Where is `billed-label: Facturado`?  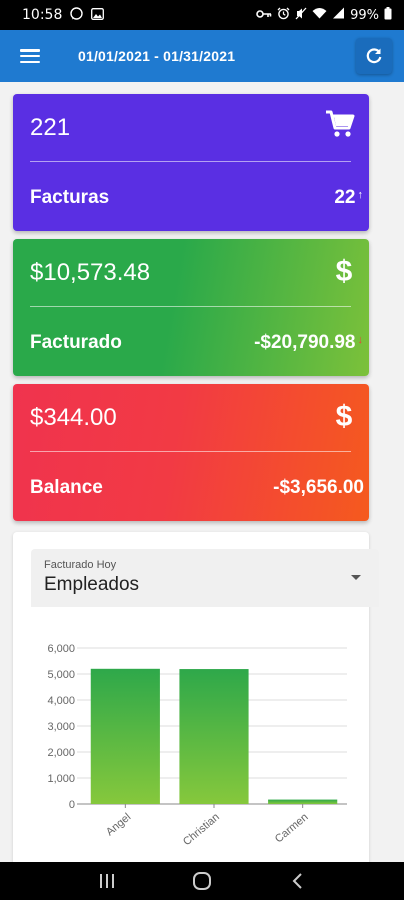
billed-label: Facturado is located at coordinates (76, 342).